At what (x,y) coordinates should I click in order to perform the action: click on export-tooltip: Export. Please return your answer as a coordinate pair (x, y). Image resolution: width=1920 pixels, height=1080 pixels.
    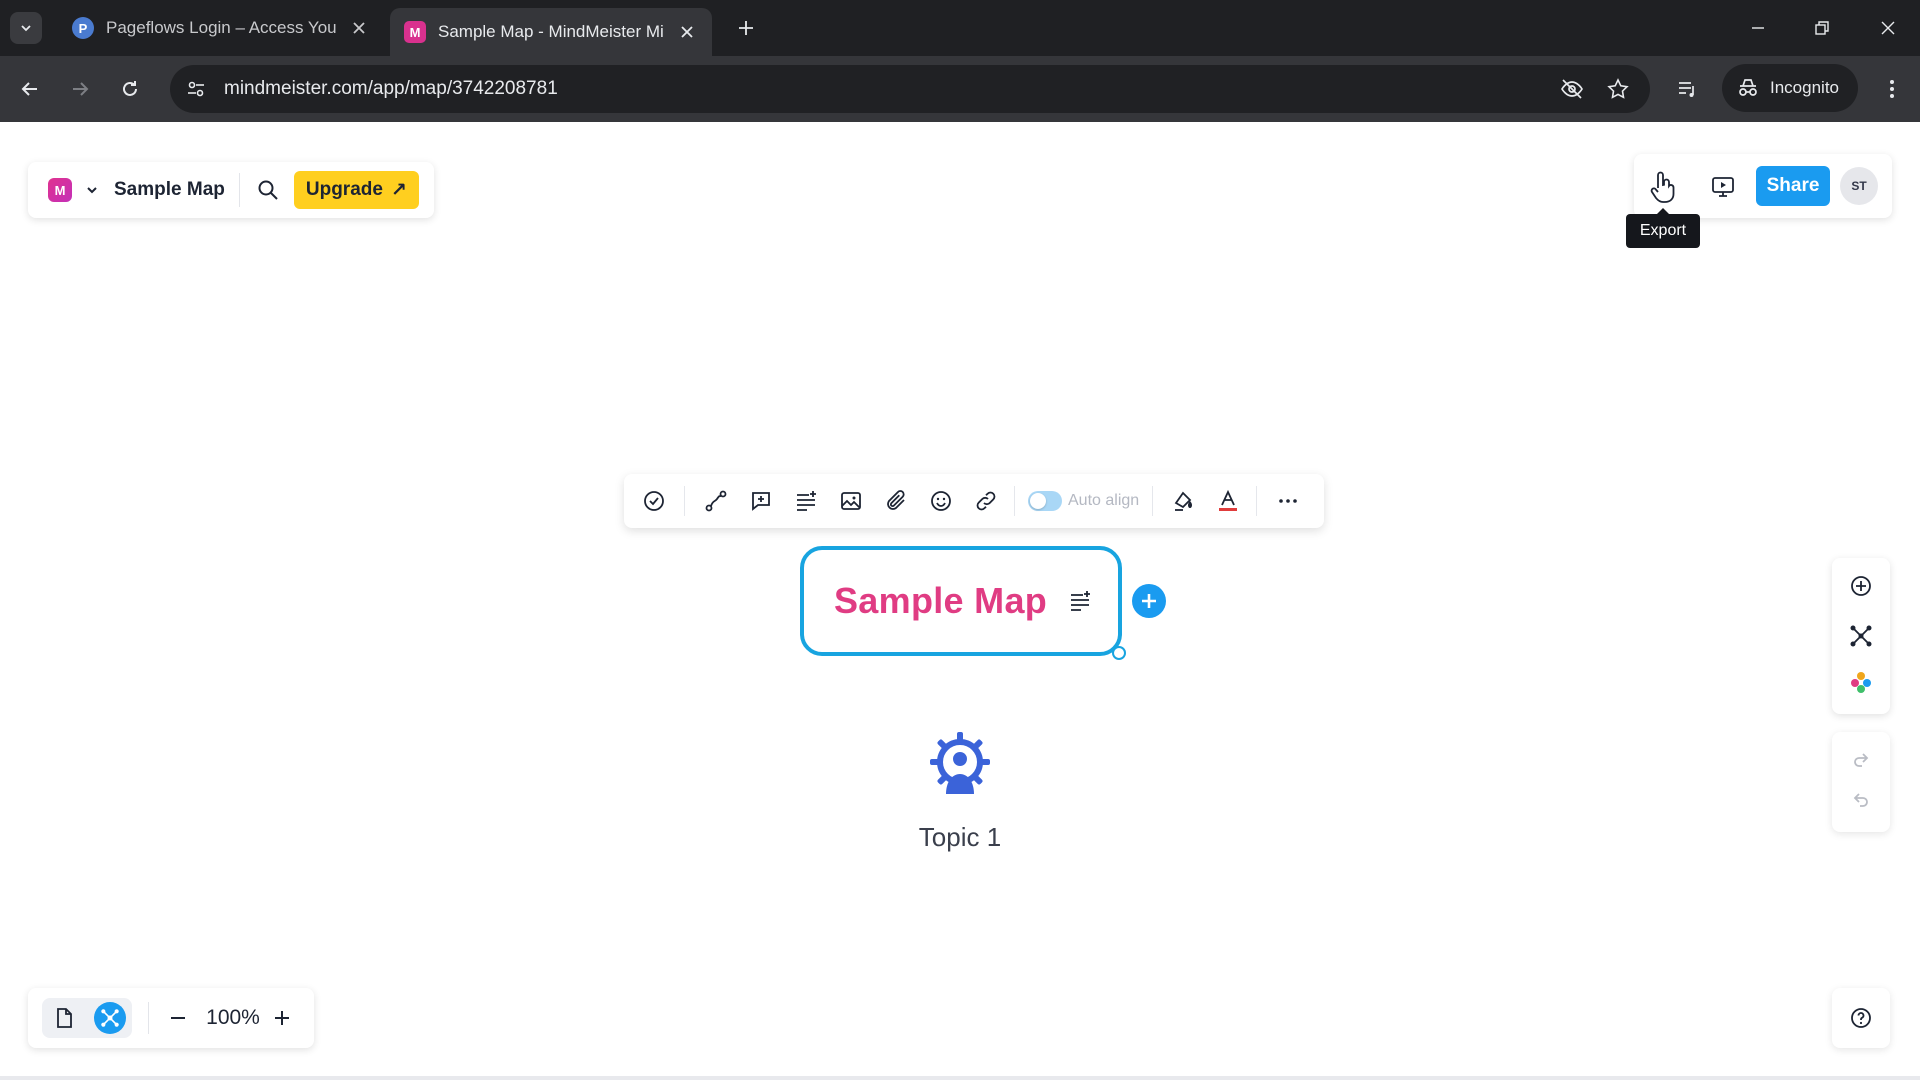
    Looking at the image, I should click on (1663, 228).